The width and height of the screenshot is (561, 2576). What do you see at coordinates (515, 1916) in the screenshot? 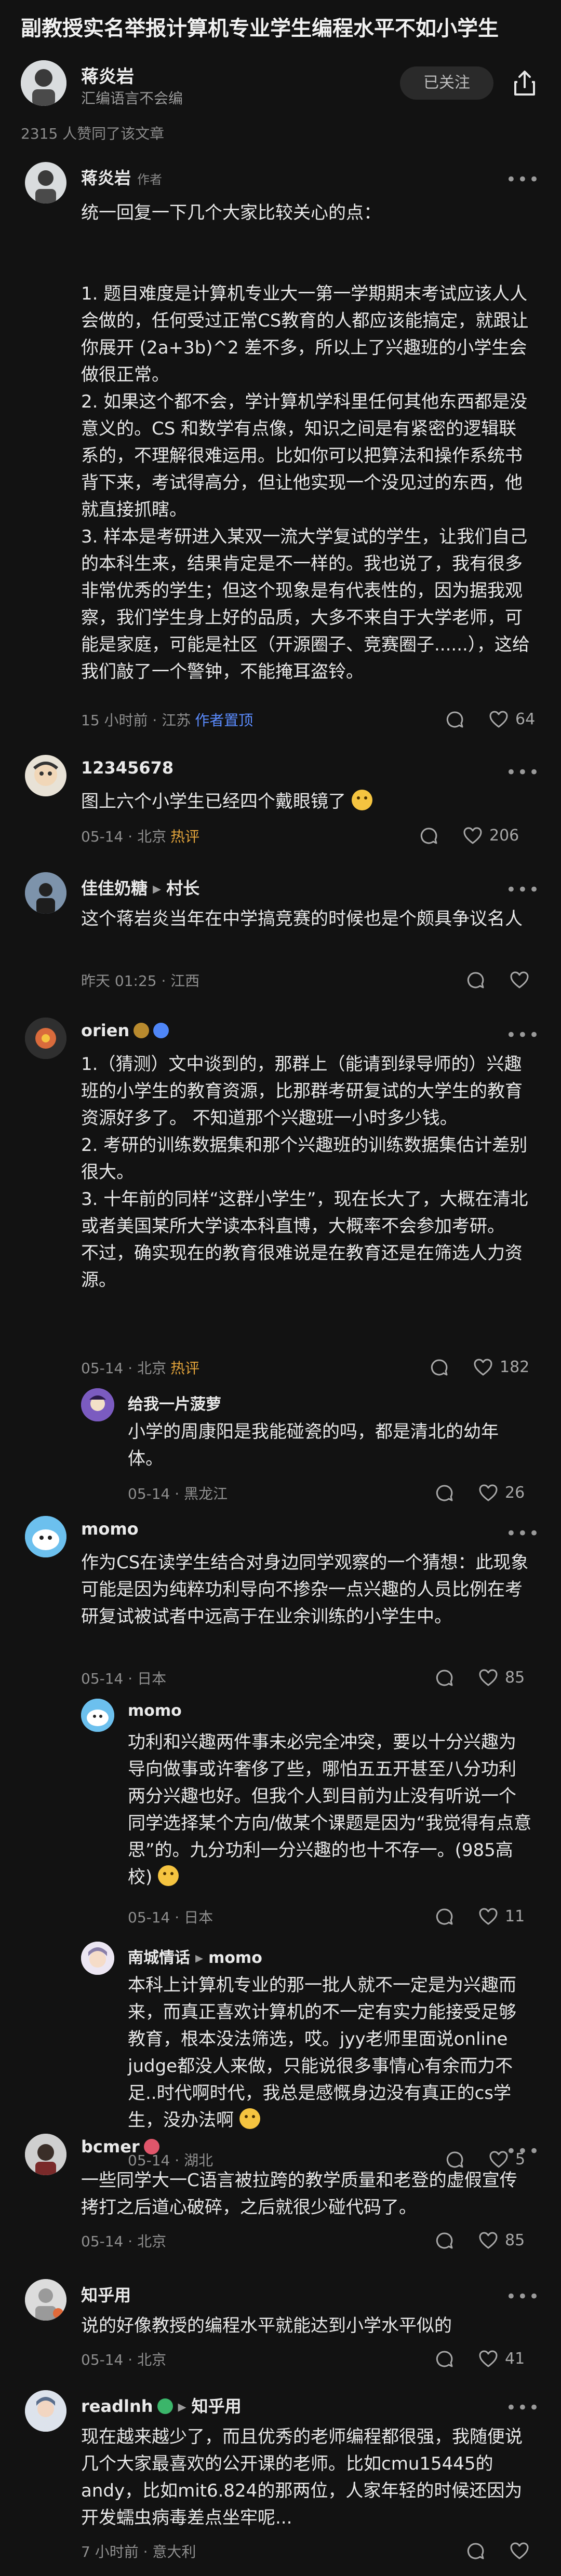
I see `like-count: 11` at bounding box center [515, 1916].